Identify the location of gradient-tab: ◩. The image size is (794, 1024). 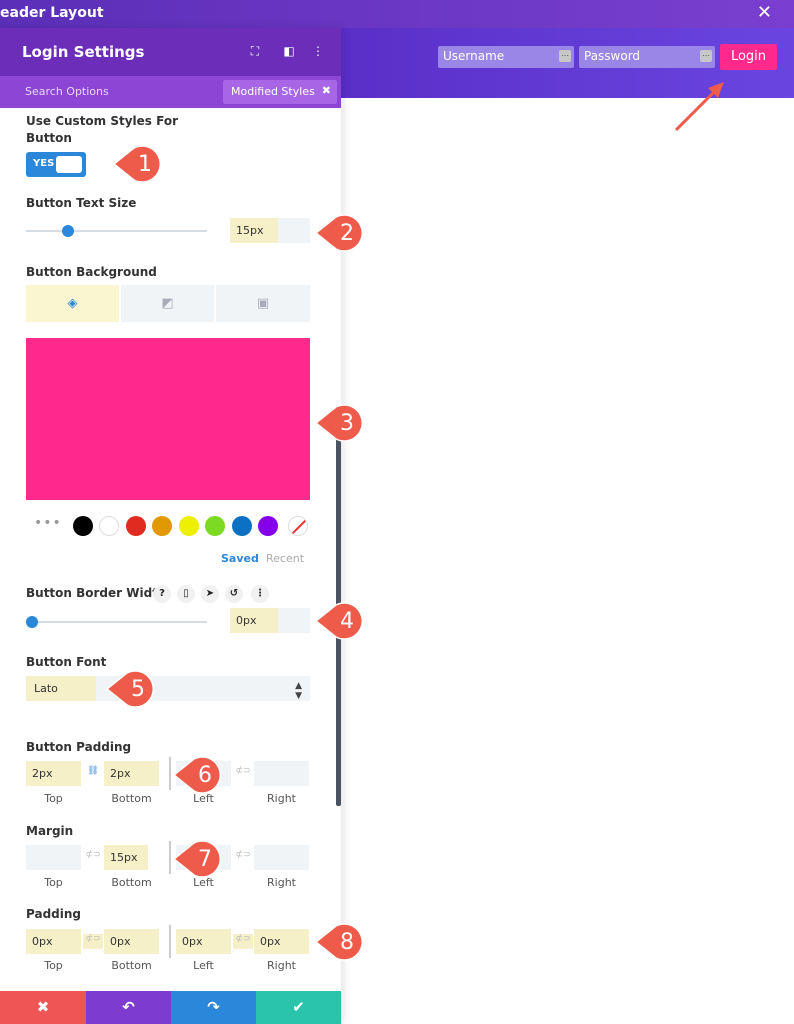
(167, 303).